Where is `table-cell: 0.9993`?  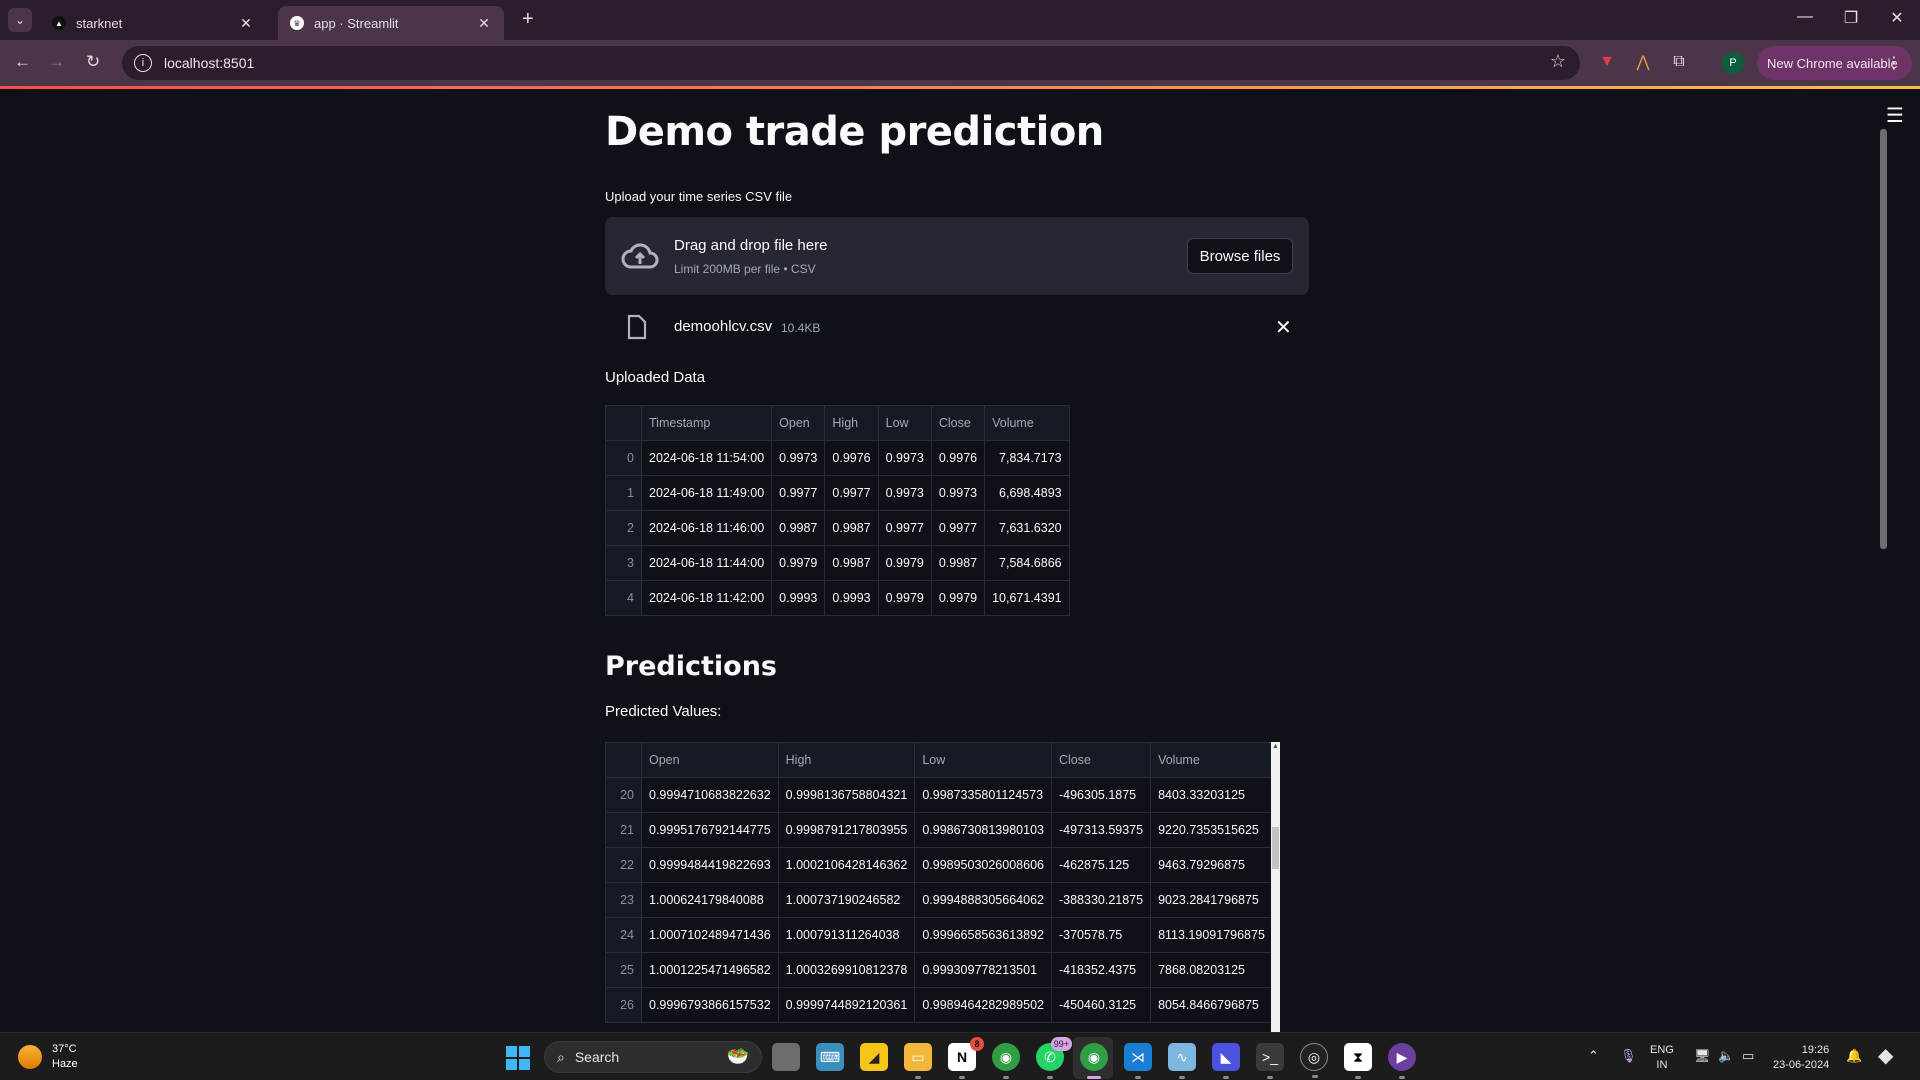
table-cell: 0.9993 is located at coordinates (798, 598).